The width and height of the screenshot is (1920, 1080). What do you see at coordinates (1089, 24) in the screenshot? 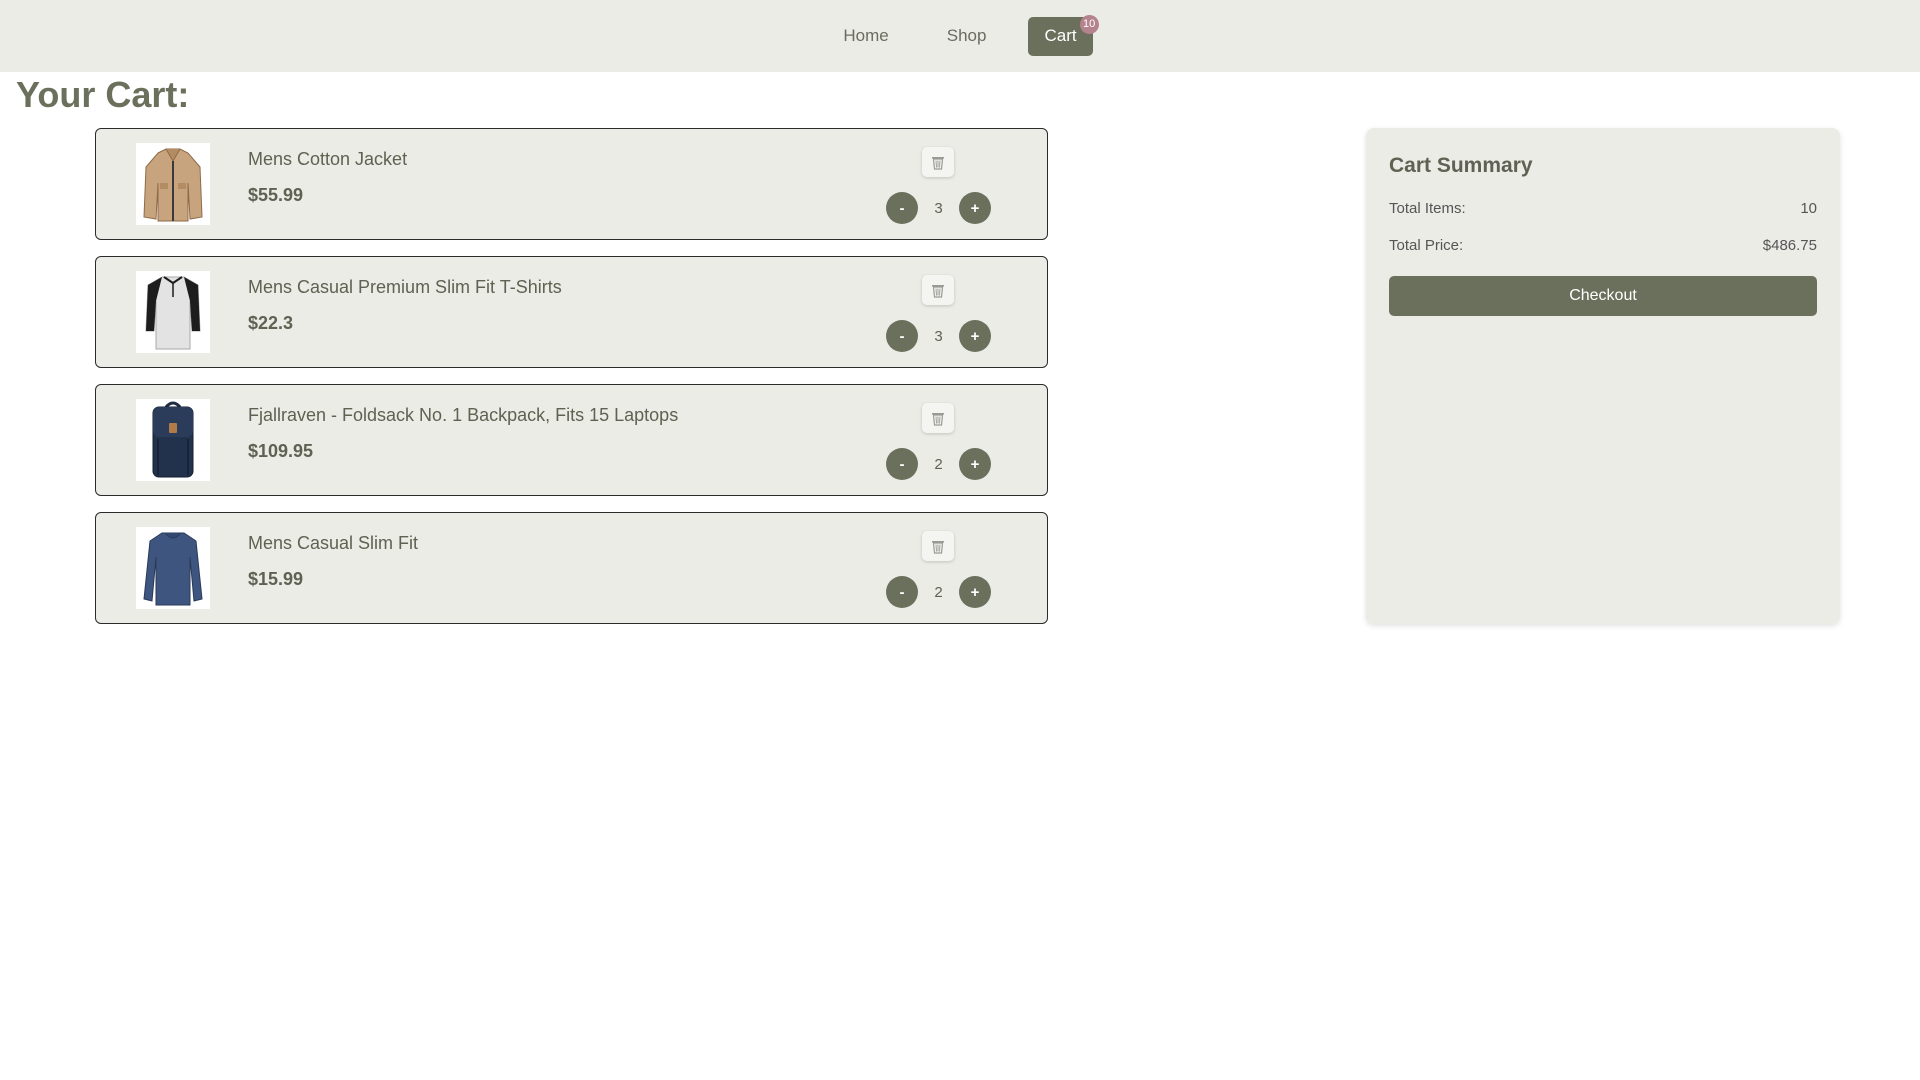
I see `cart-count-badge: 10` at bounding box center [1089, 24].